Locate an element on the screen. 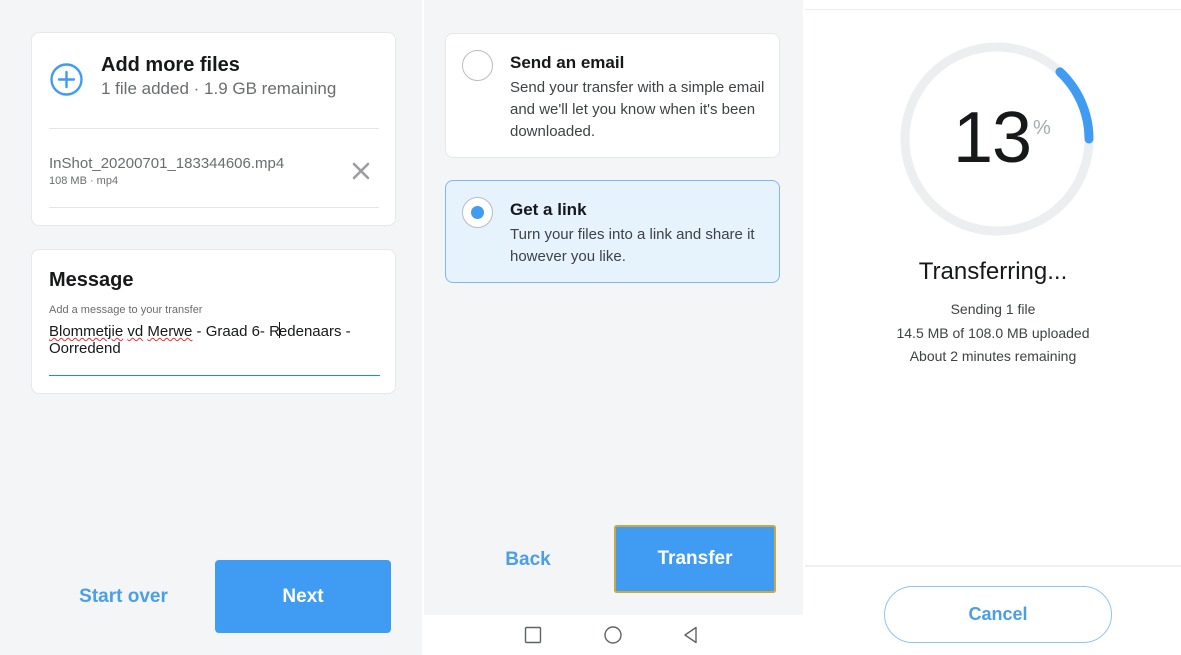 The width and height of the screenshot is (1181, 655). next-button: Next is located at coordinates (303, 596).